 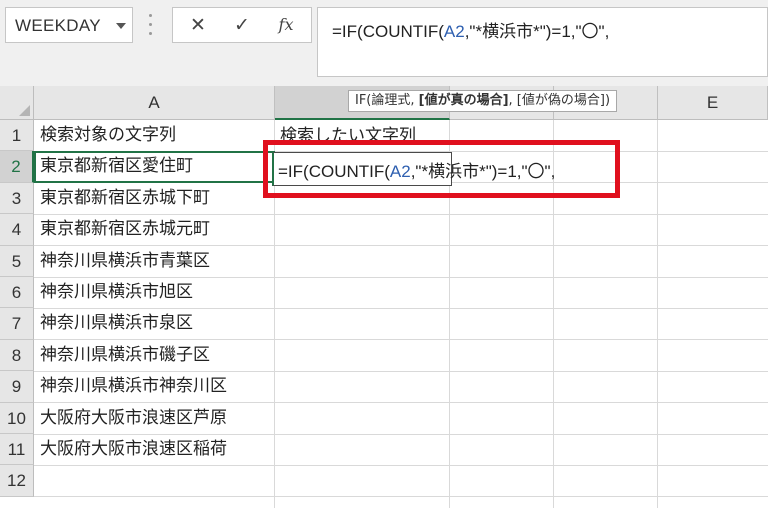 I want to click on edit-ref: A2, so click(x=400, y=171).